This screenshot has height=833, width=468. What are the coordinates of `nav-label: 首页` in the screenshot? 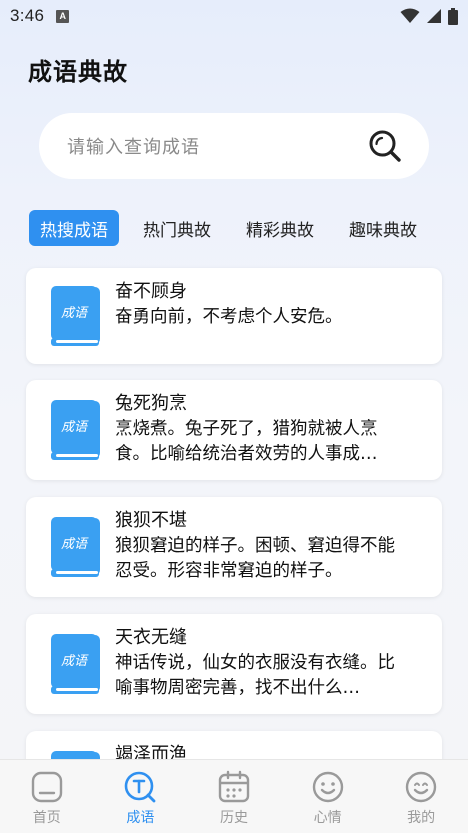 It's located at (46, 818).